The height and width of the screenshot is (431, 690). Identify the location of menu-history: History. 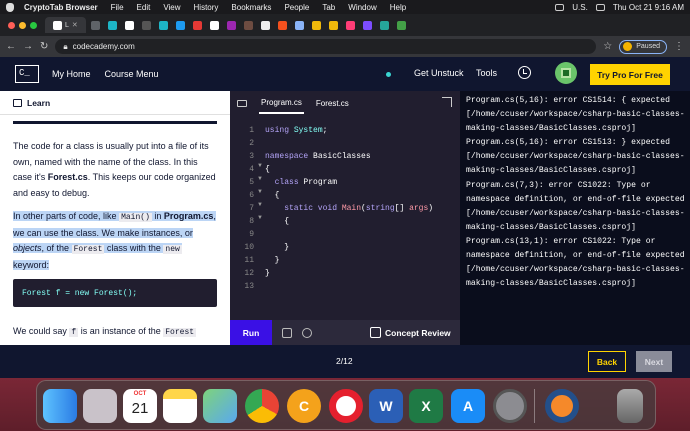
(206, 7).